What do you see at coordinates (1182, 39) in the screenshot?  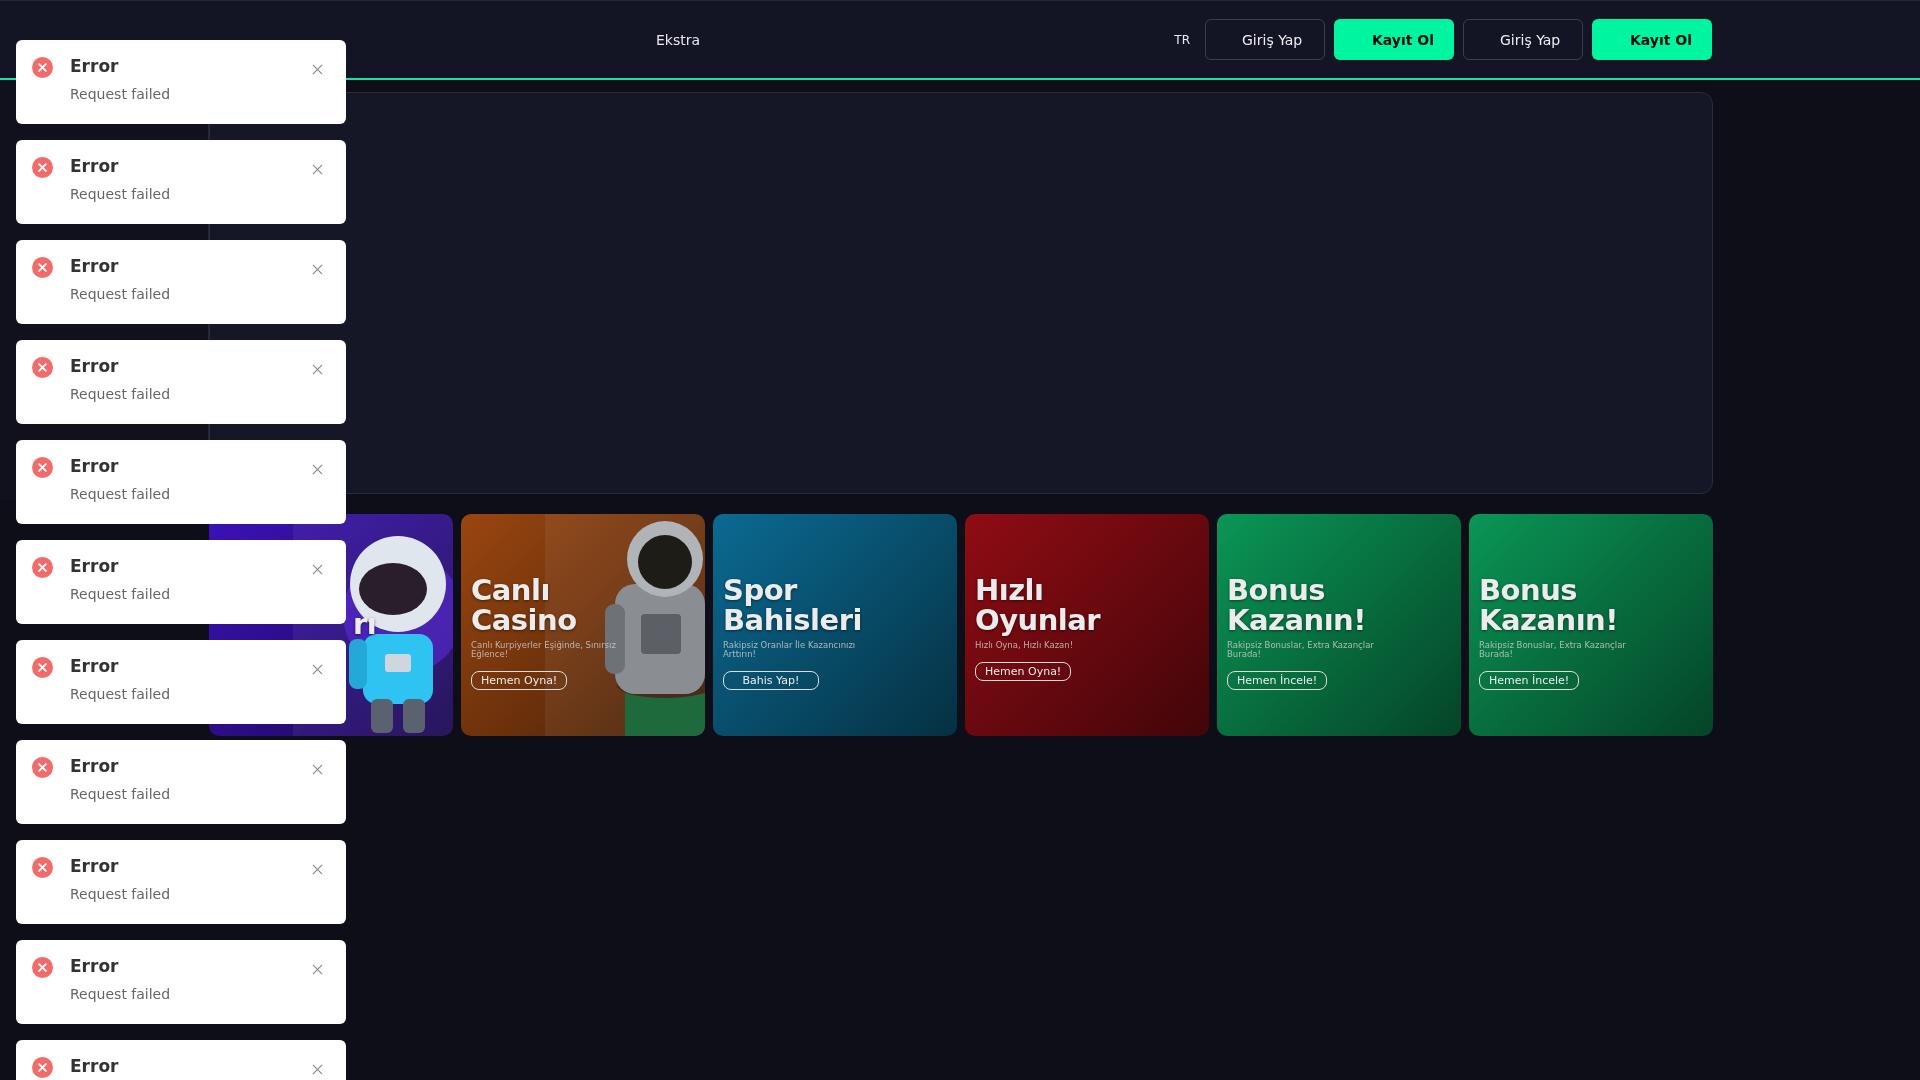 I see `language-selector: TR` at bounding box center [1182, 39].